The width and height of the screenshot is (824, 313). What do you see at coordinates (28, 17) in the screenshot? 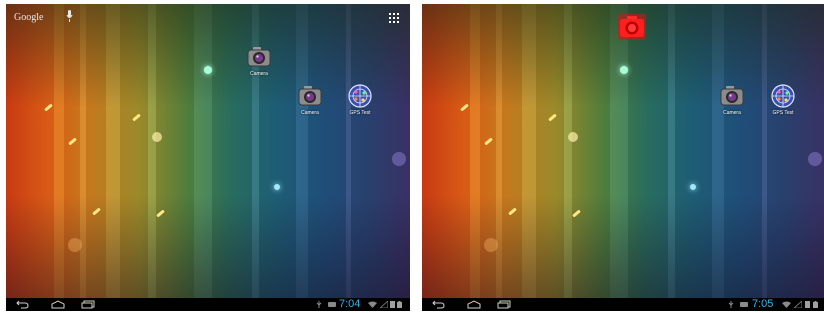
I see `google-search-label: Google` at bounding box center [28, 17].